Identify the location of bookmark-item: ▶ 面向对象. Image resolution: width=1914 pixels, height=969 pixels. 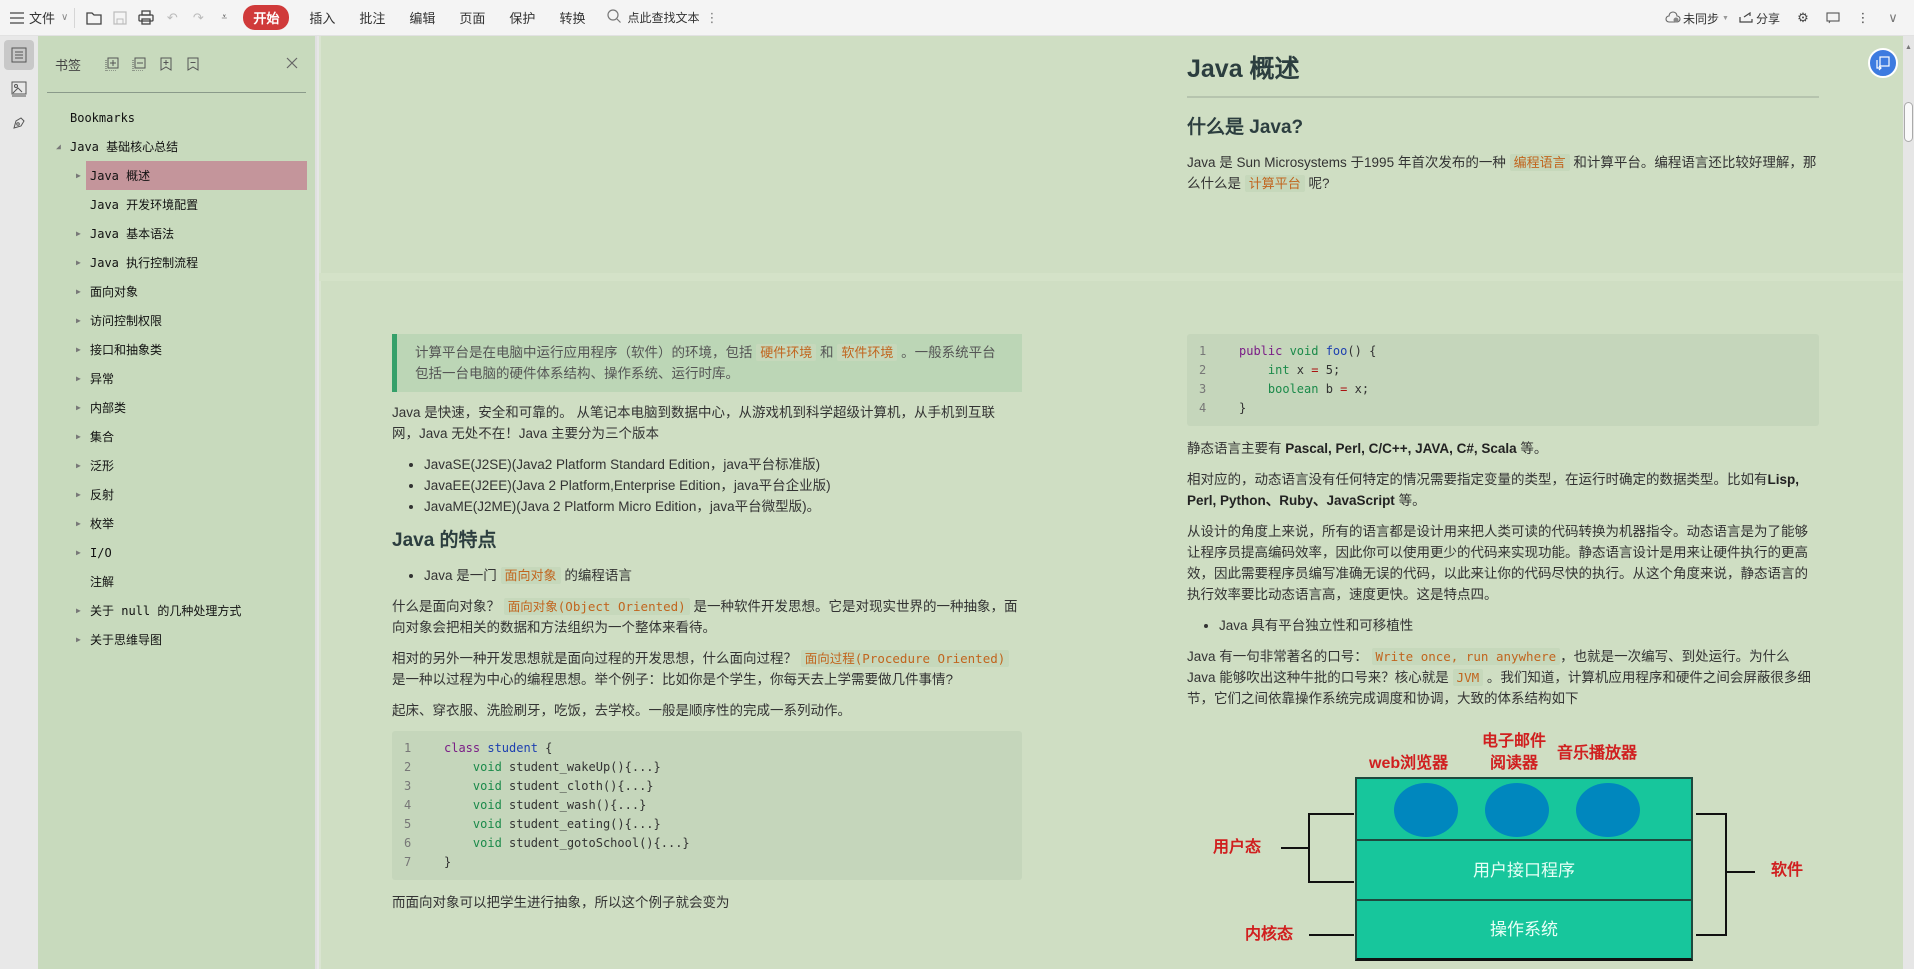
(176, 291).